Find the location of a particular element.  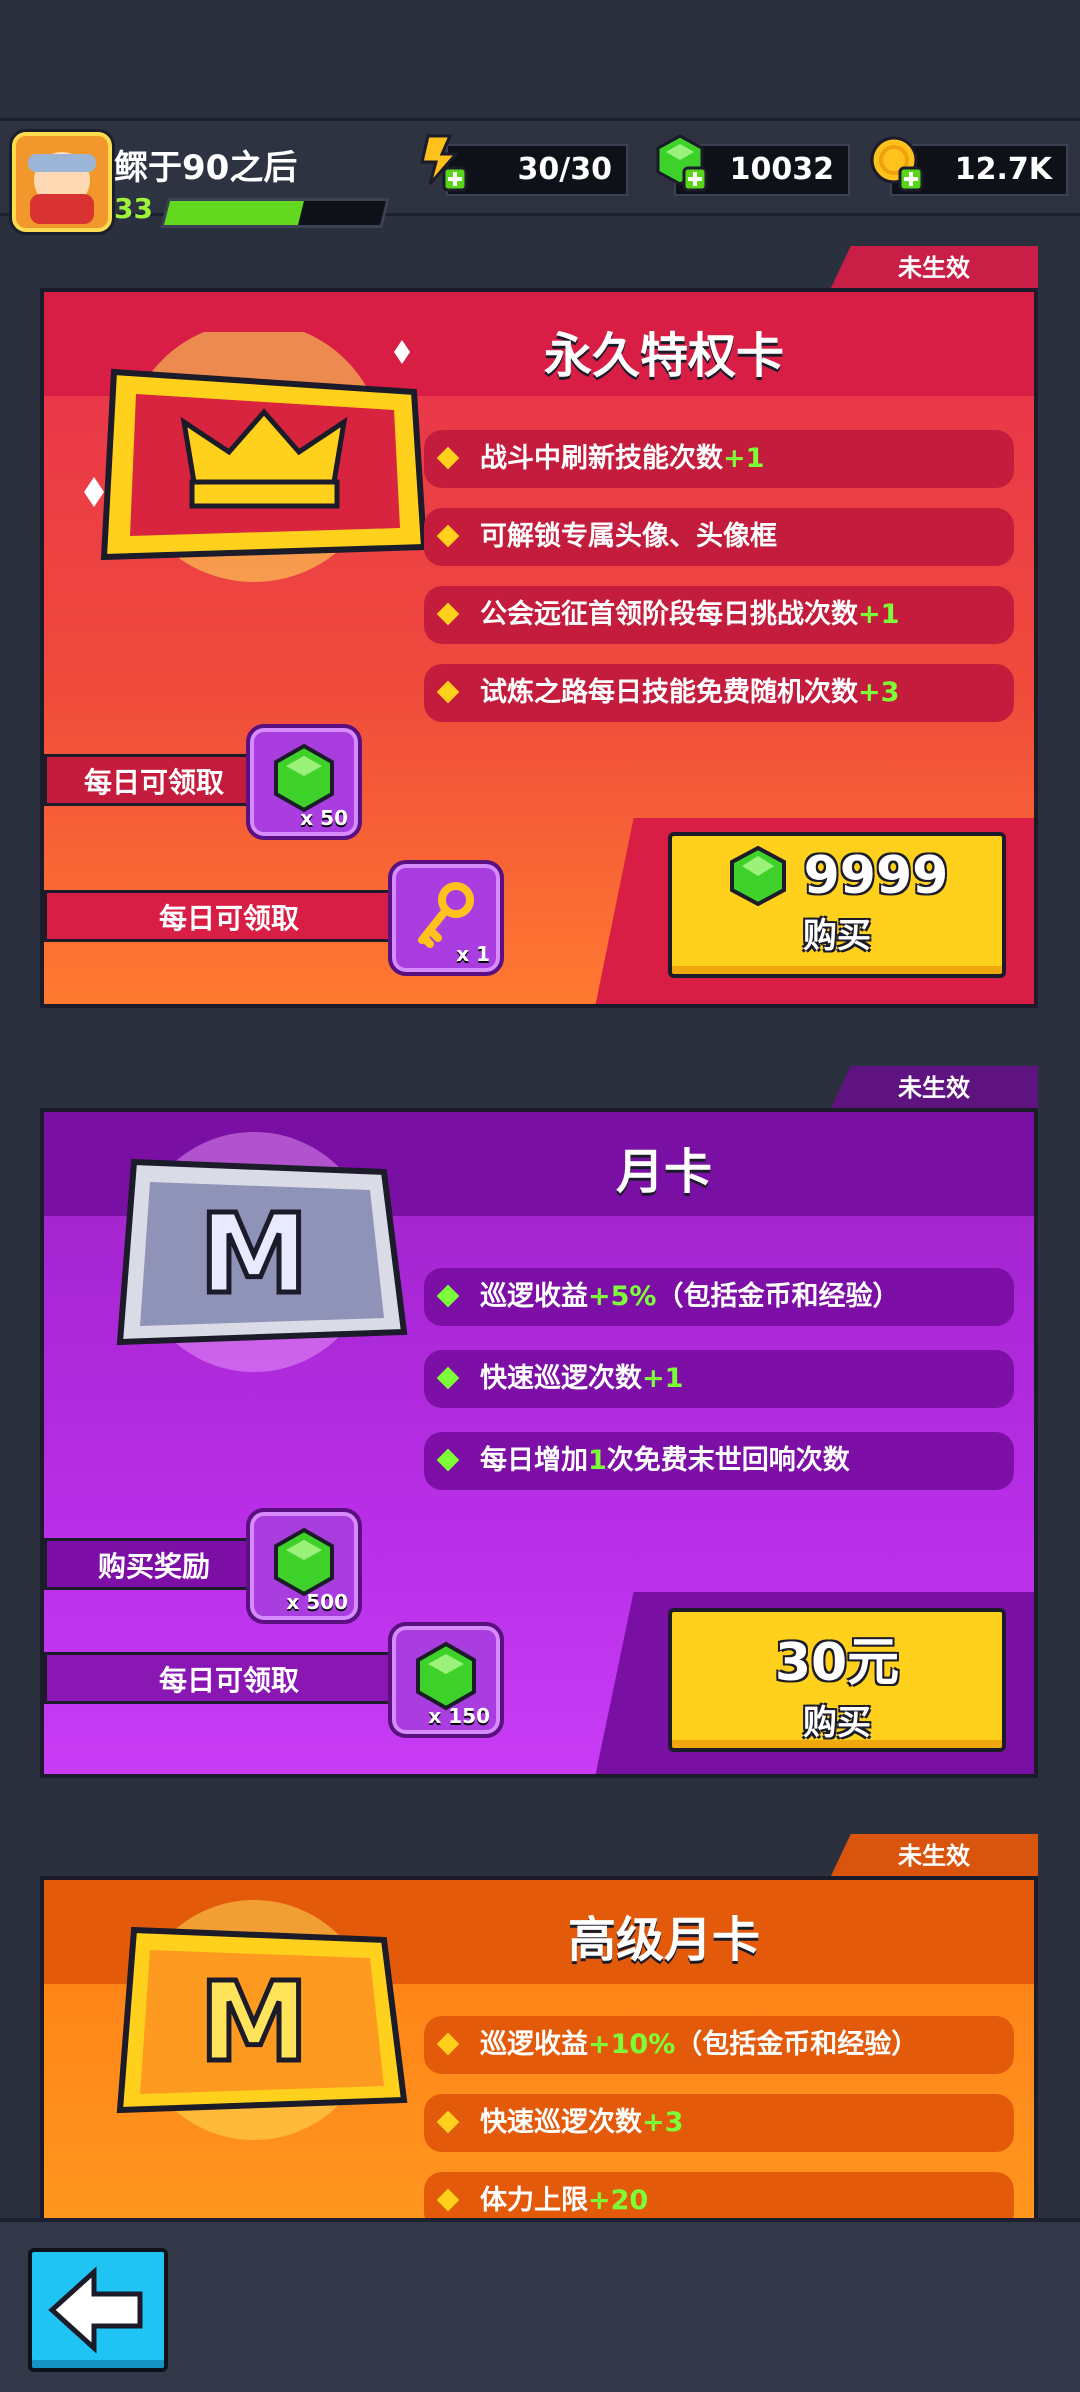

player-level: 33 is located at coordinates (133, 208).